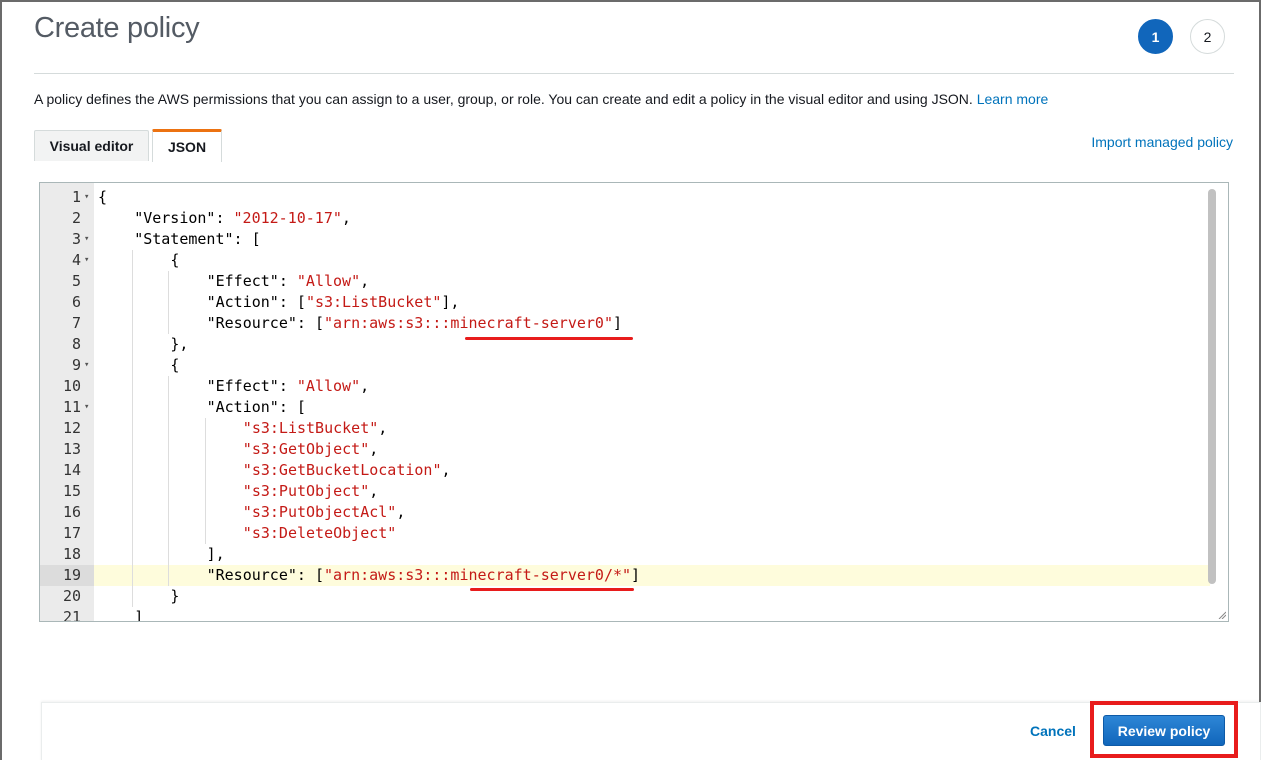  I want to click on punctuation-token: "Action": [, so click(256, 302).